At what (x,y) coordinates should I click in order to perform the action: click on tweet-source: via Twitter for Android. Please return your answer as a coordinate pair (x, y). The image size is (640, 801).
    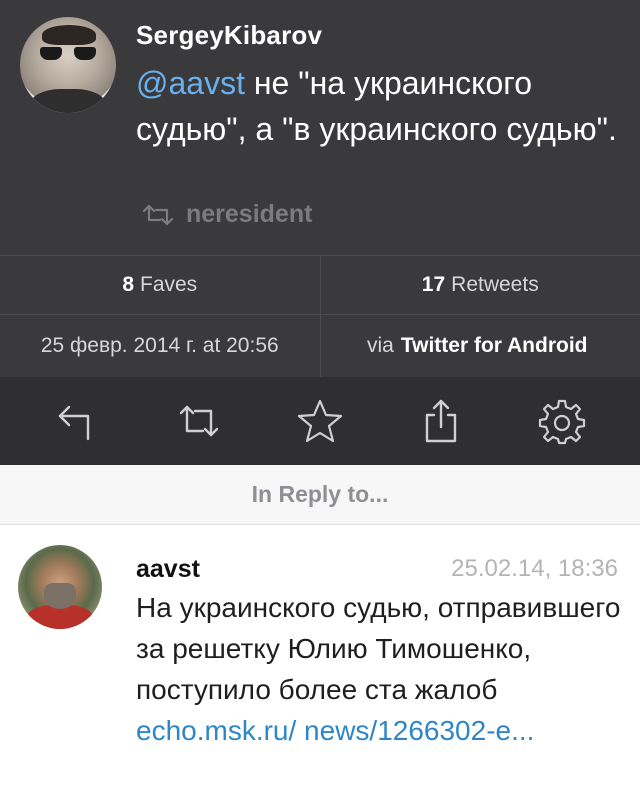
    Looking at the image, I should click on (479, 346).